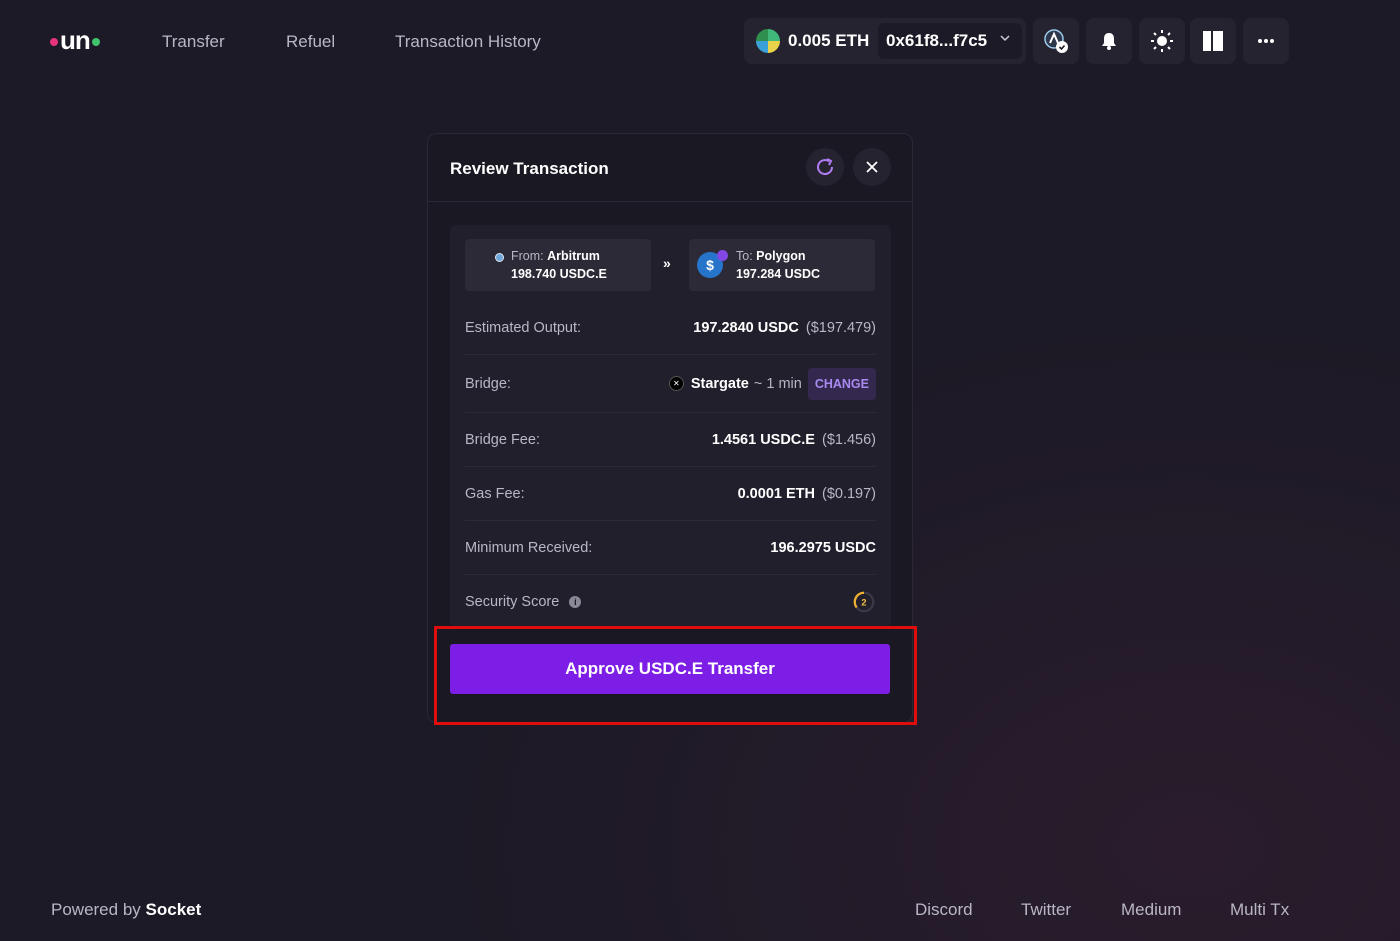 The height and width of the screenshot is (941, 1400). I want to click on logo-dot-pink, so click(54, 42).